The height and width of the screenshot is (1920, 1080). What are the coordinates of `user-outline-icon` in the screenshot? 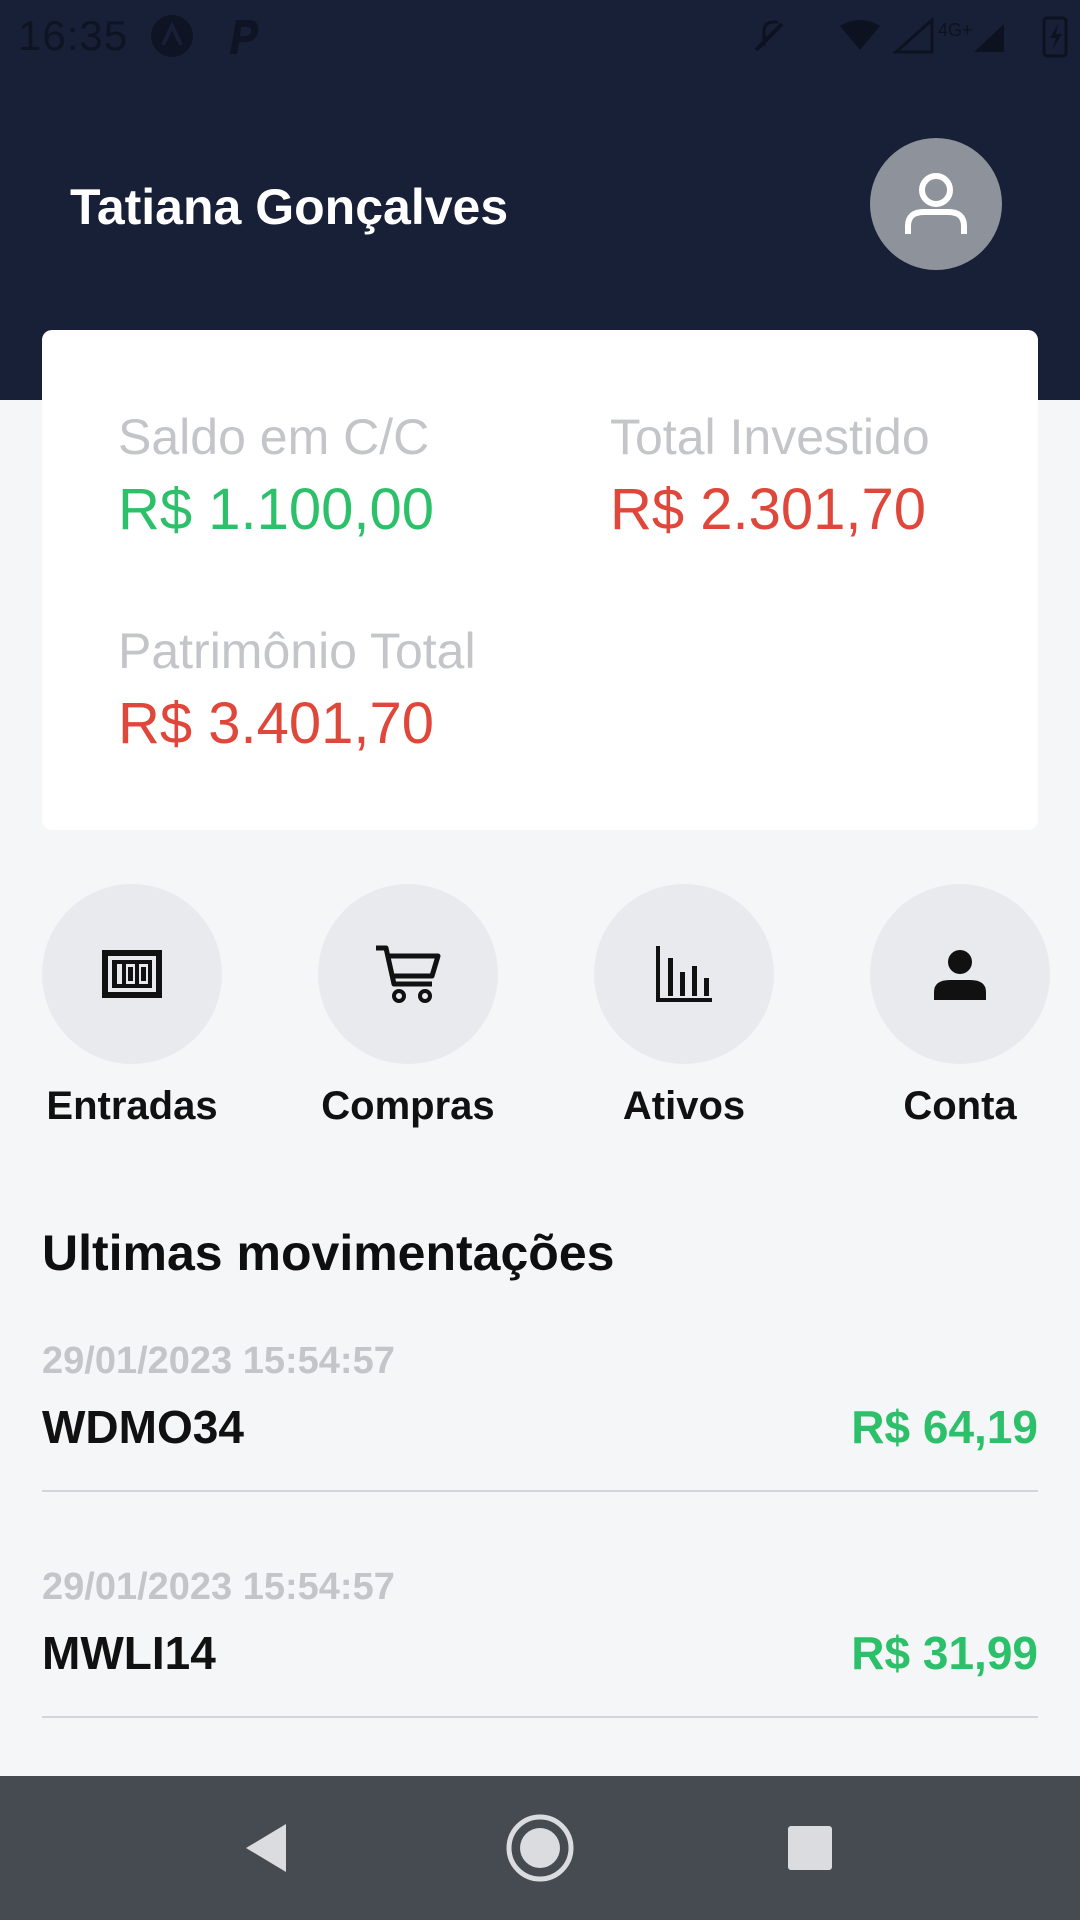 It's located at (936, 203).